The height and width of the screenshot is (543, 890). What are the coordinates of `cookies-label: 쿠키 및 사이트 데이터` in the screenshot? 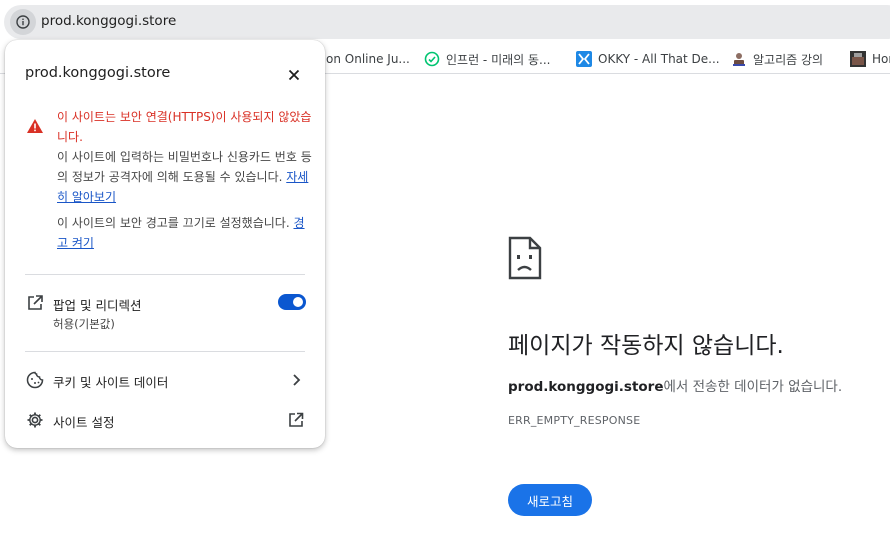 It's located at (111, 382).